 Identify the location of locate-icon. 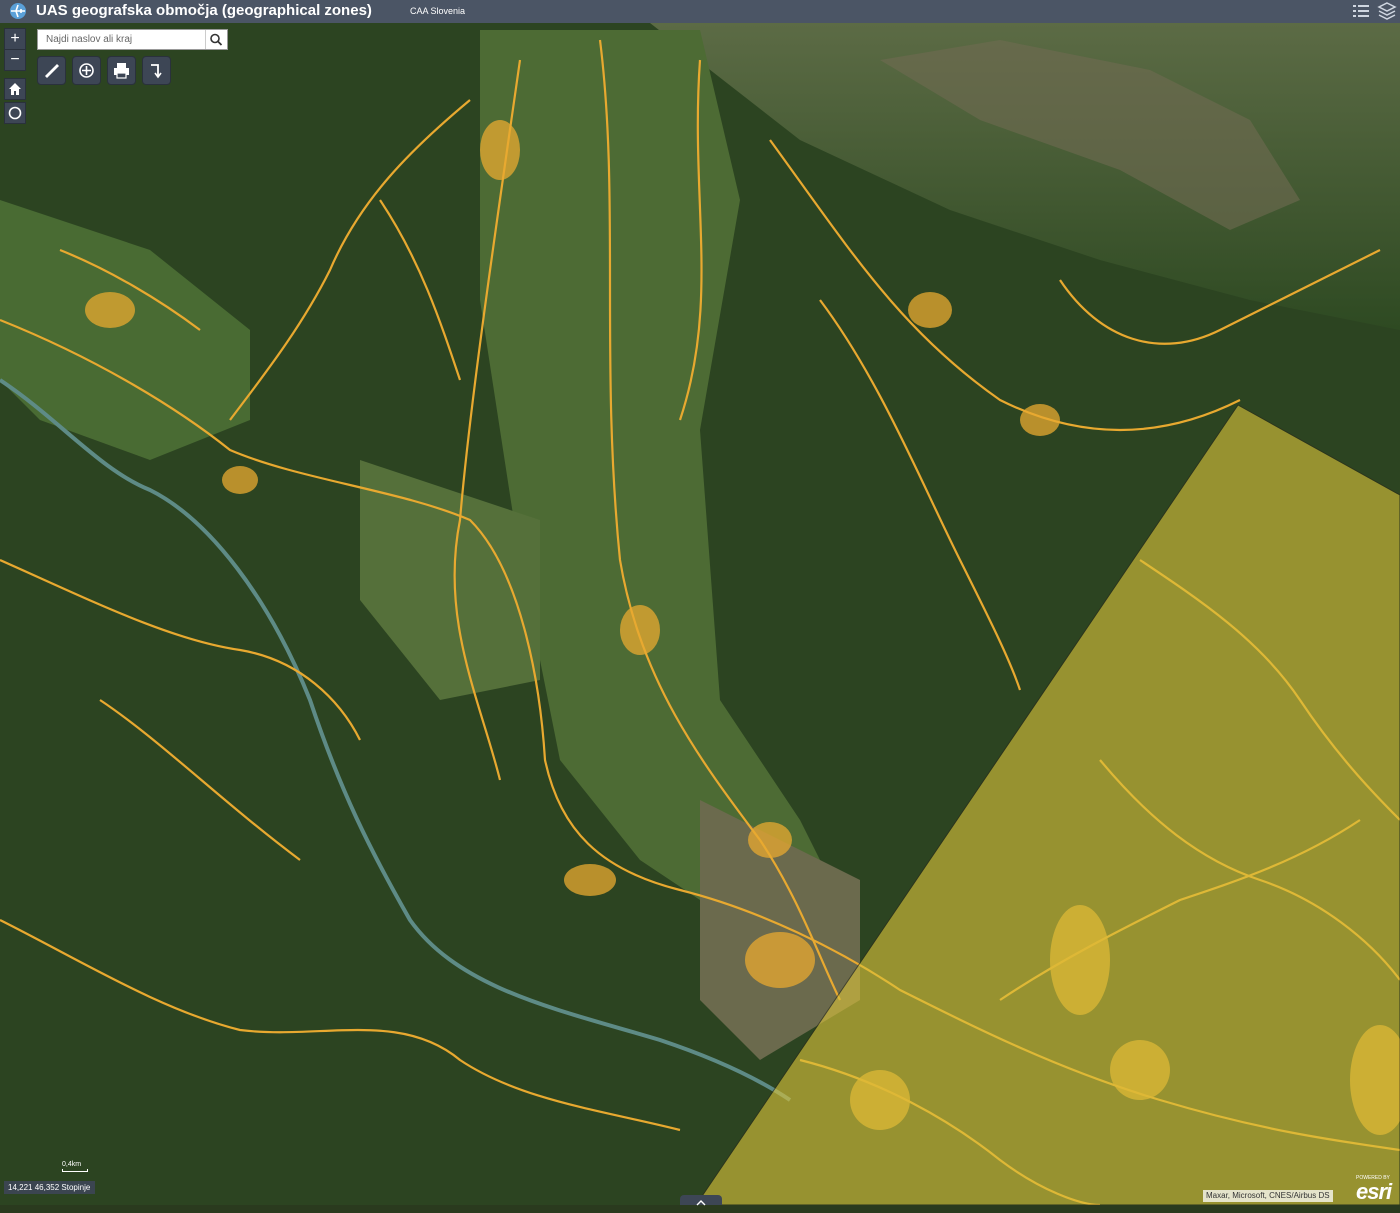
(15, 113).